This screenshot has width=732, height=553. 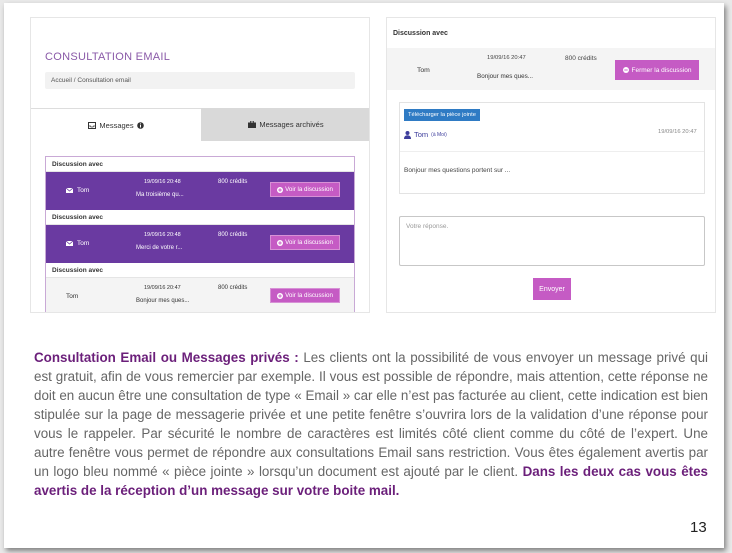 What do you see at coordinates (291, 124) in the screenshot?
I see `tab-archived-label: Messages archivés` at bounding box center [291, 124].